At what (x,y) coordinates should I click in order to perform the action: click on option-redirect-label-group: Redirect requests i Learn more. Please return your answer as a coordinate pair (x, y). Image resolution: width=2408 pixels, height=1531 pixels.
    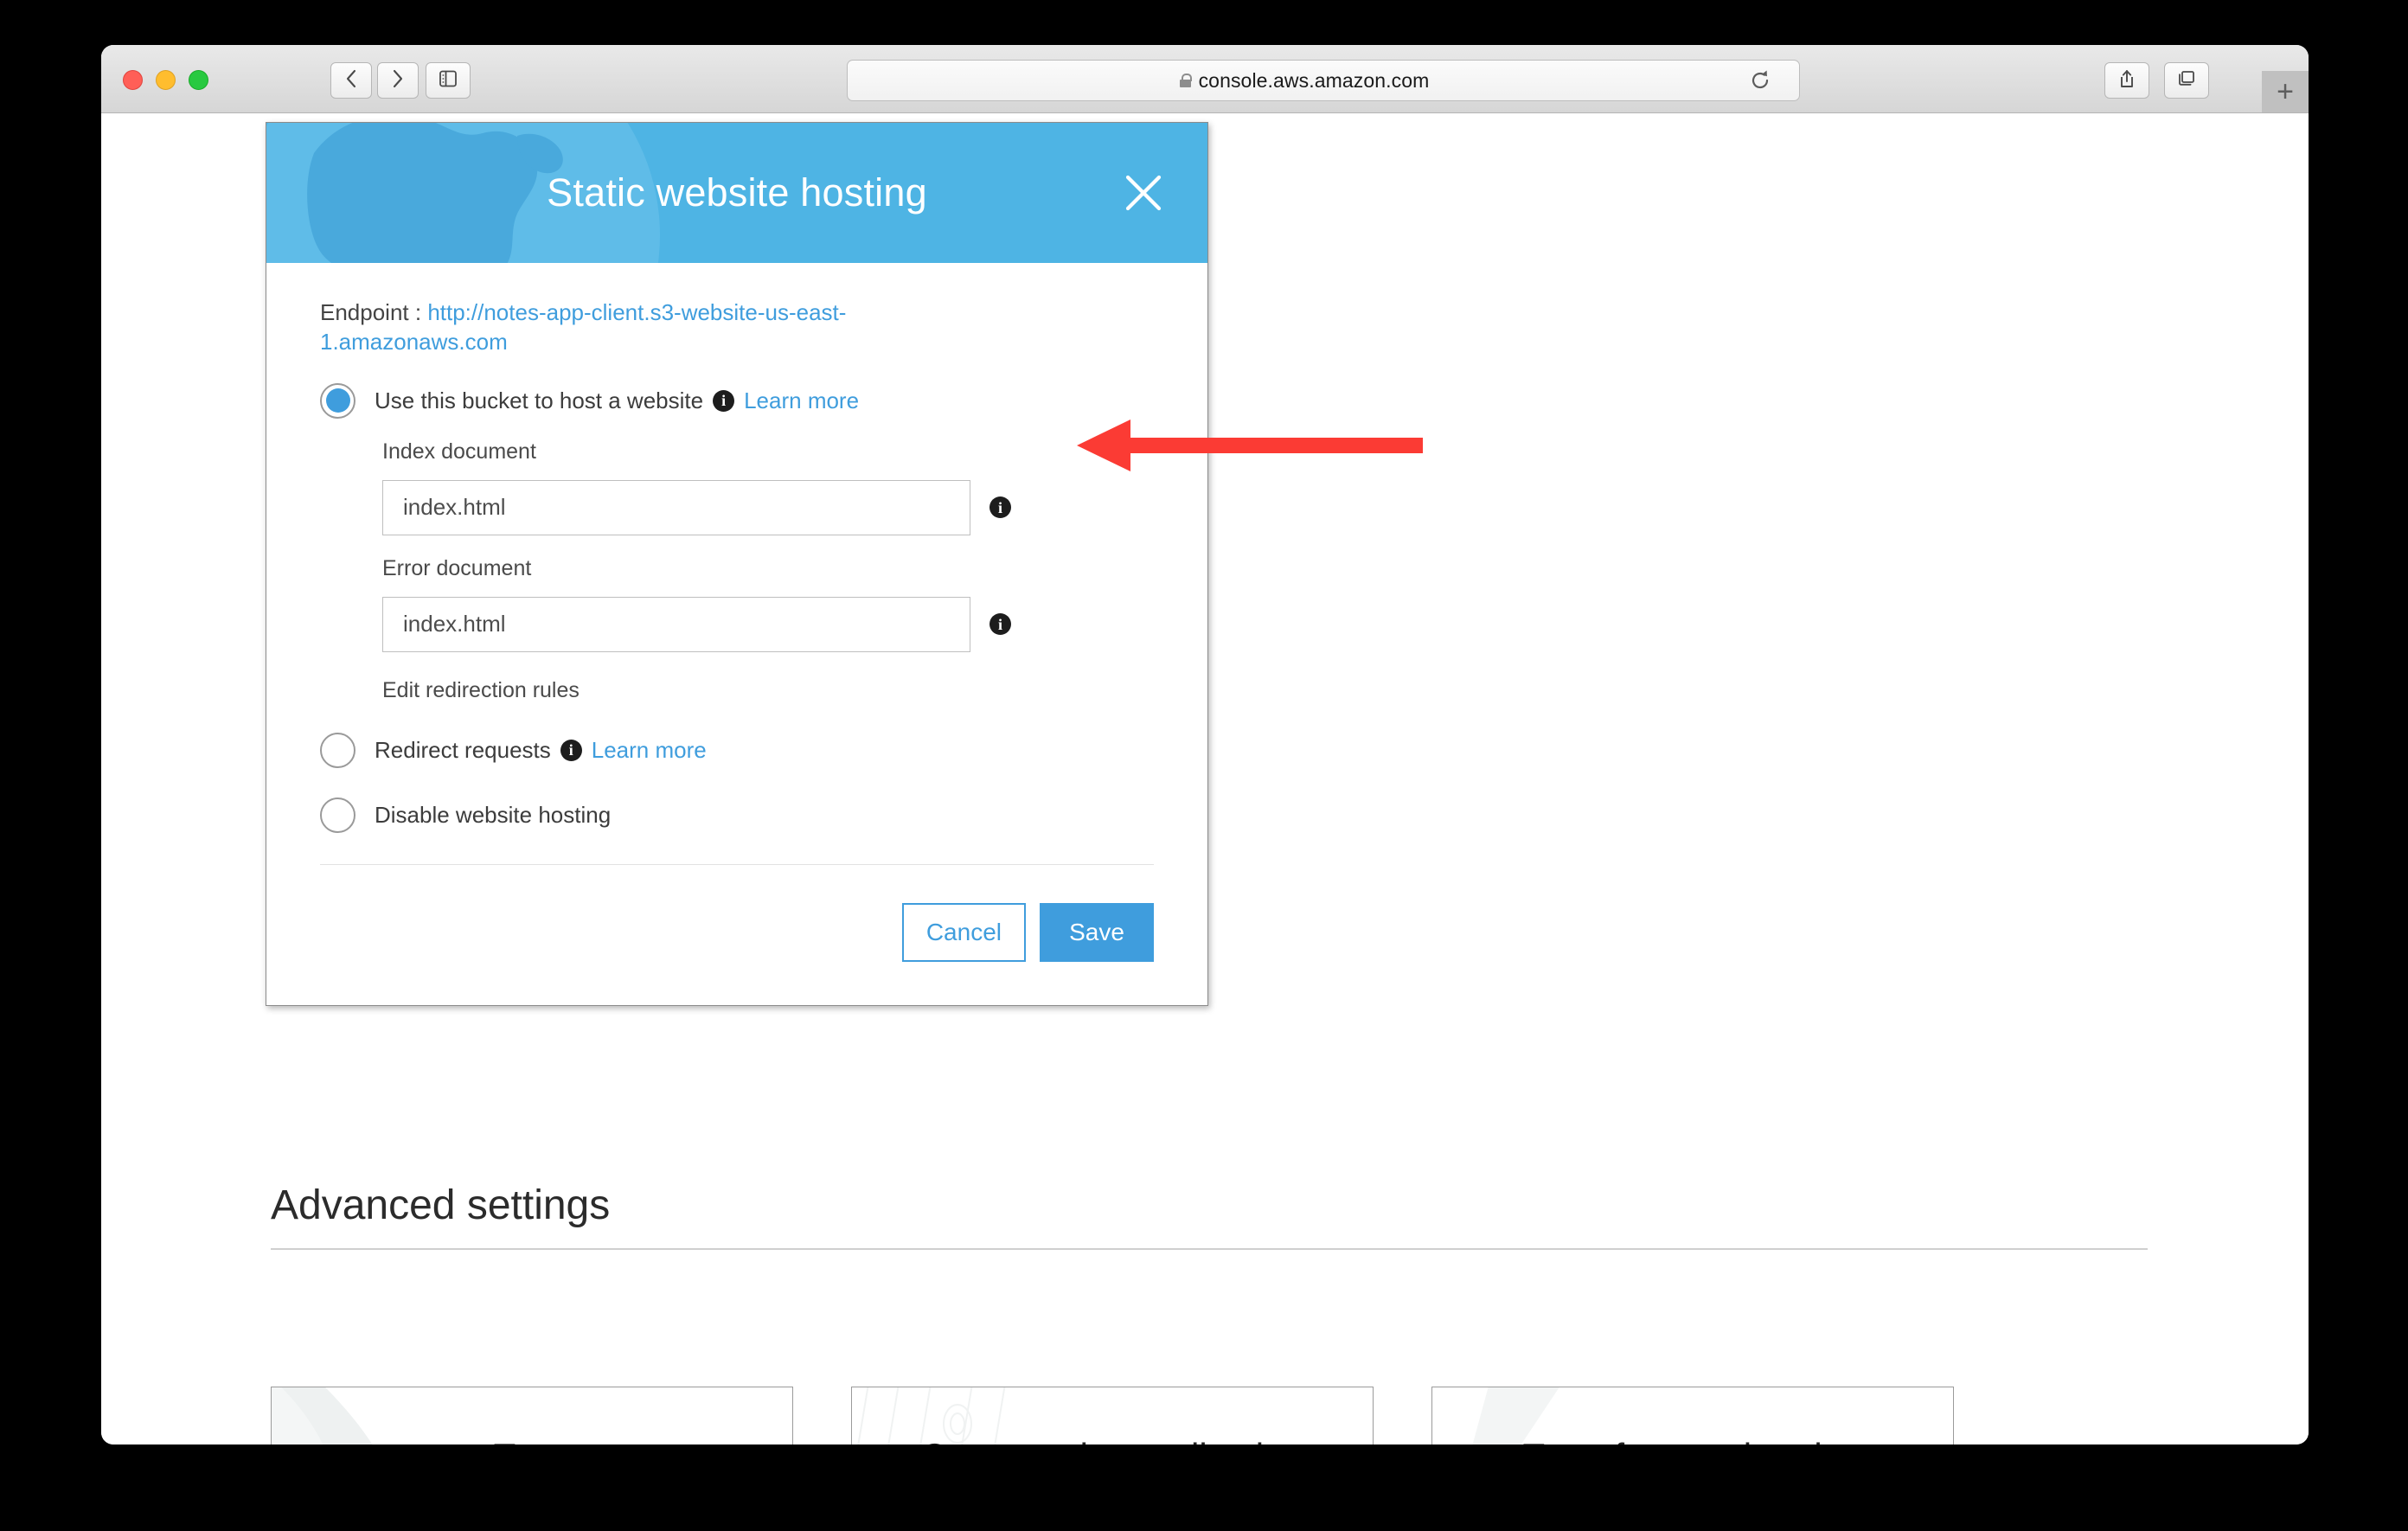
    Looking at the image, I should click on (541, 750).